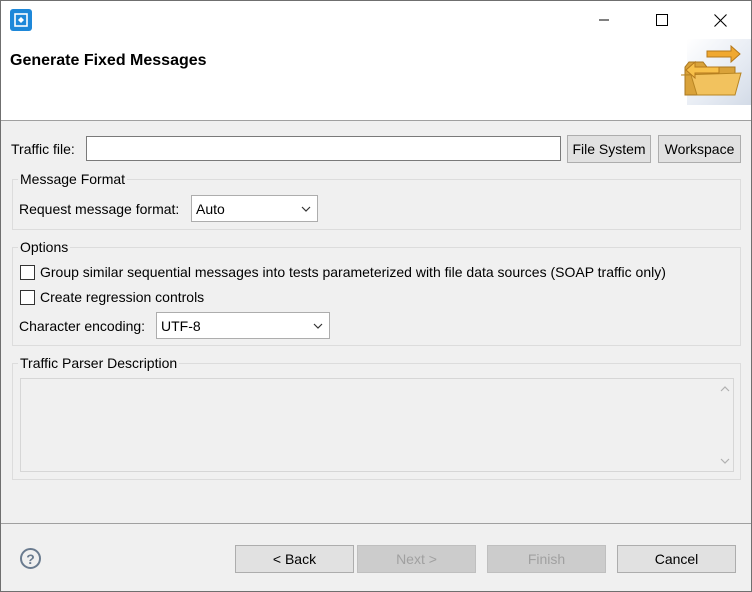 The width and height of the screenshot is (752, 592). Describe the element at coordinates (21, 20) in the screenshot. I see `app-icon` at that location.